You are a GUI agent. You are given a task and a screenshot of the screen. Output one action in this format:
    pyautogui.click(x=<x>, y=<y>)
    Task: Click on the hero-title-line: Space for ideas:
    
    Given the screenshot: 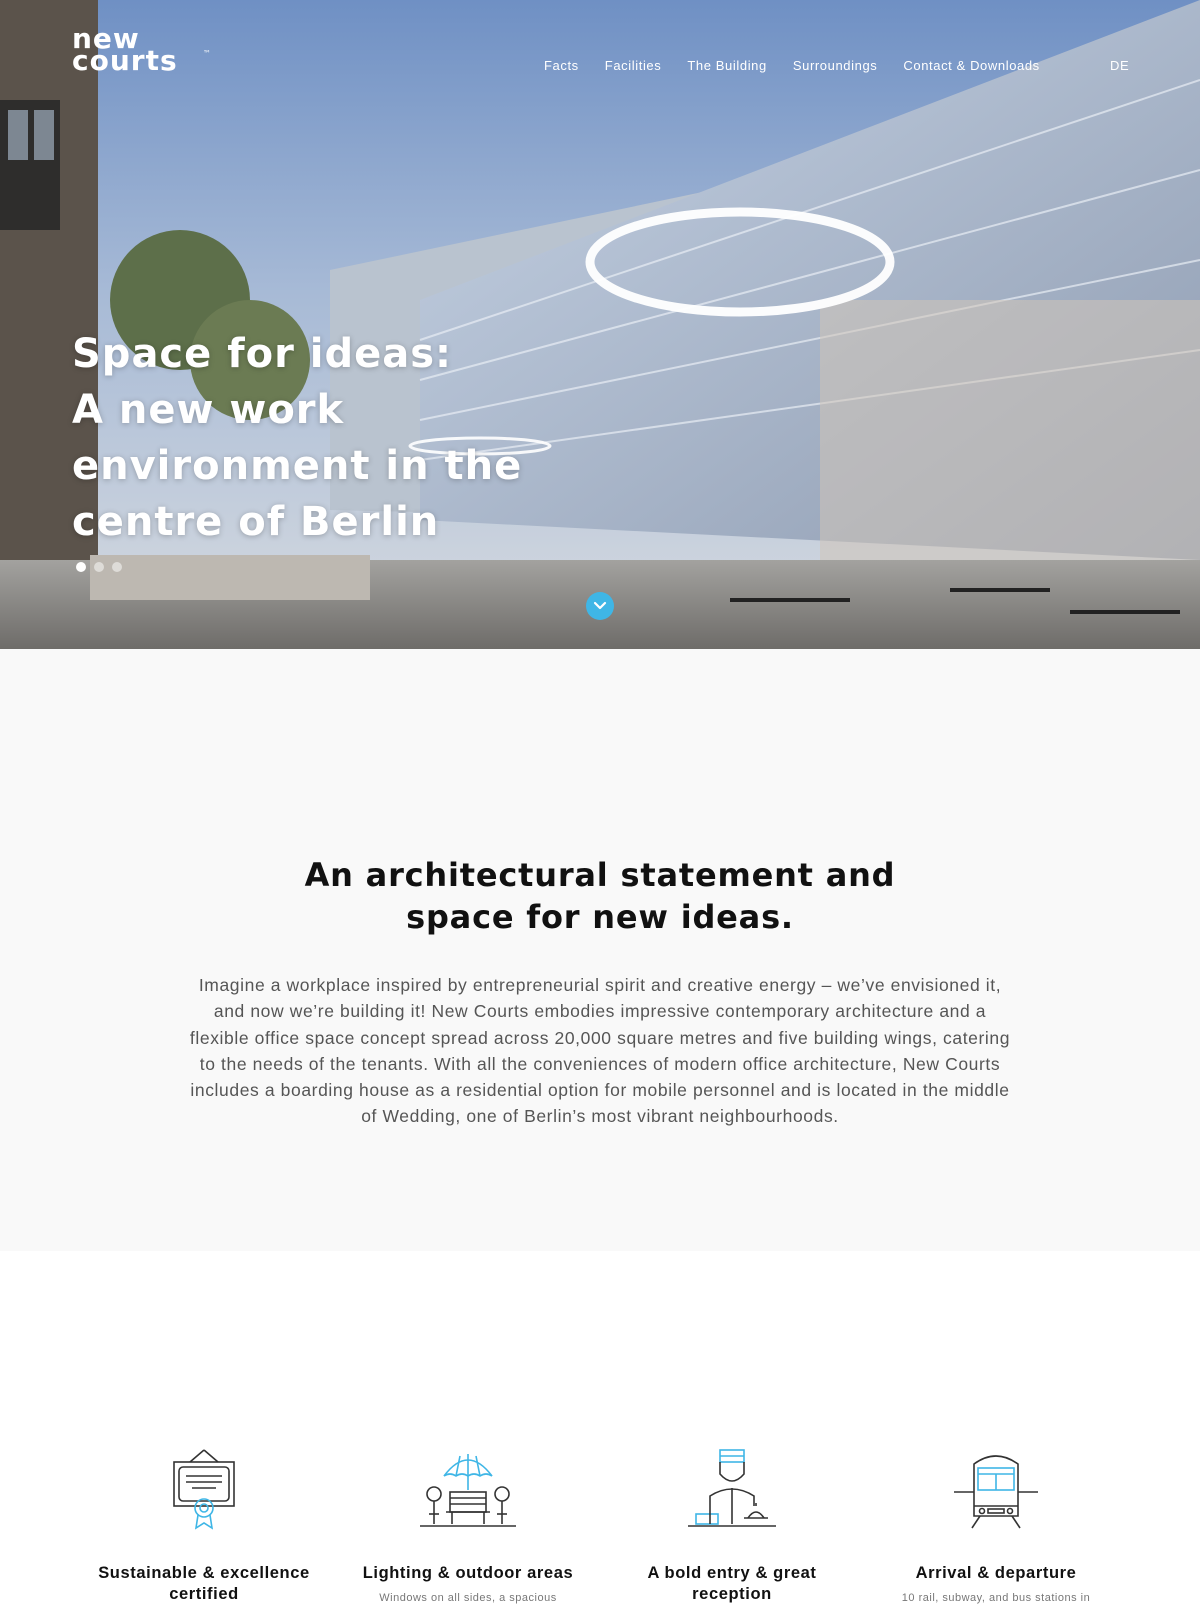 What is the action you would take?
    pyautogui.click(x=262, y=354)
    